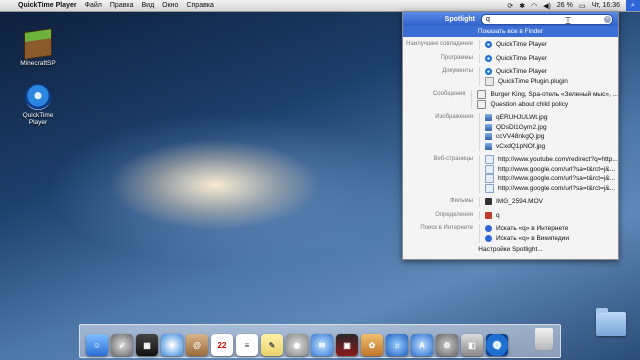  I want to click on category-definitions: Определения q, so click(510, 215).